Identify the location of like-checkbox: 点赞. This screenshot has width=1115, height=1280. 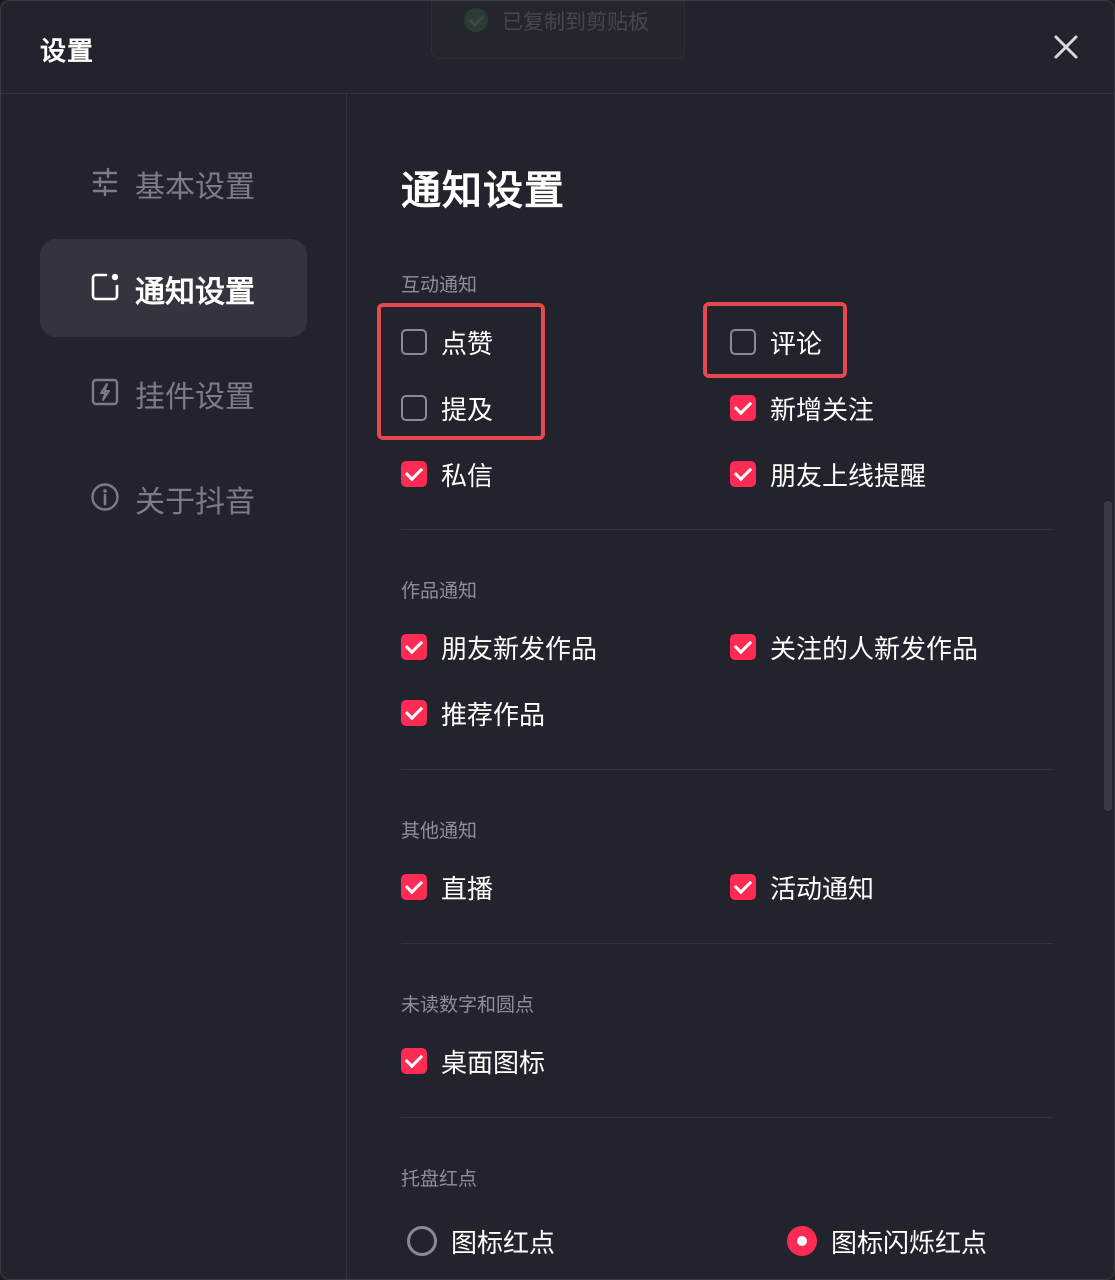
(447, 342).